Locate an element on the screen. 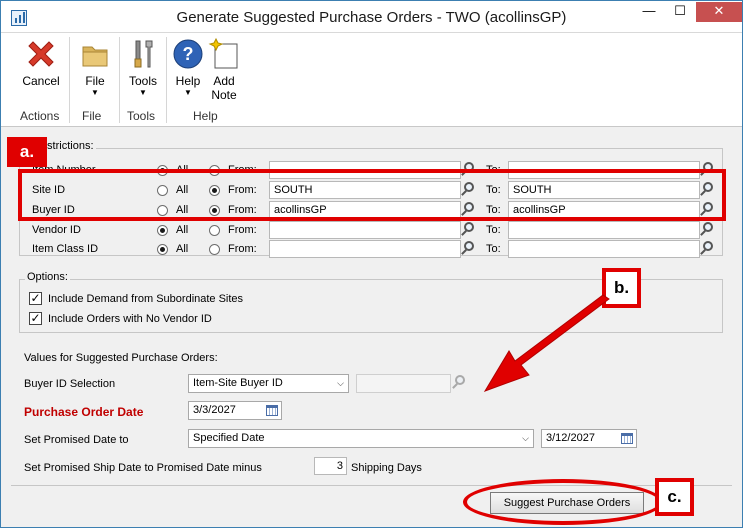  annotation-tag-a: a. is located at coordinates (27, 152).